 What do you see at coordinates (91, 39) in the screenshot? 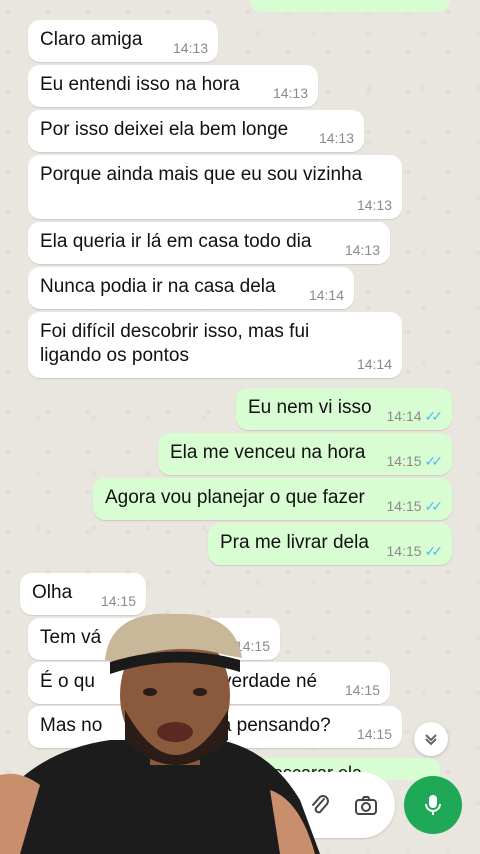
I see `message-text: Claro amiga` at bounding box center [91, 39].